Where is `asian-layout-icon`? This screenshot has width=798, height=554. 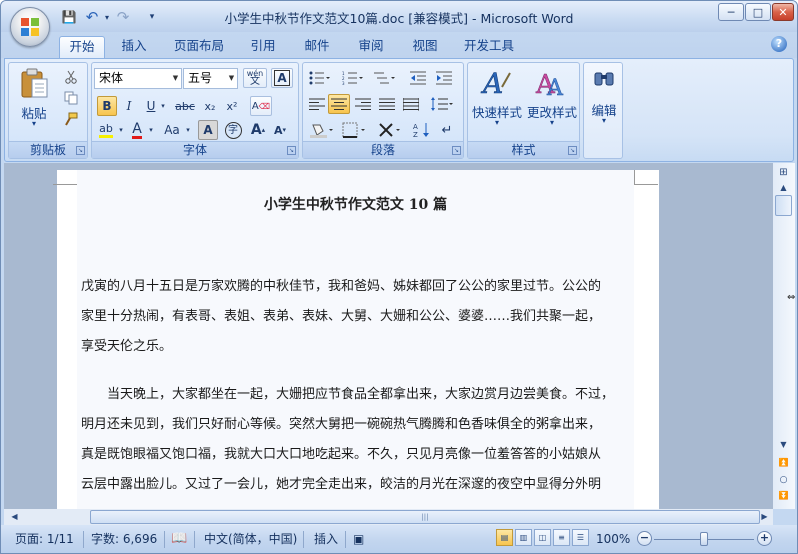 asian-layout-icon is located at coordinates (389, 130).